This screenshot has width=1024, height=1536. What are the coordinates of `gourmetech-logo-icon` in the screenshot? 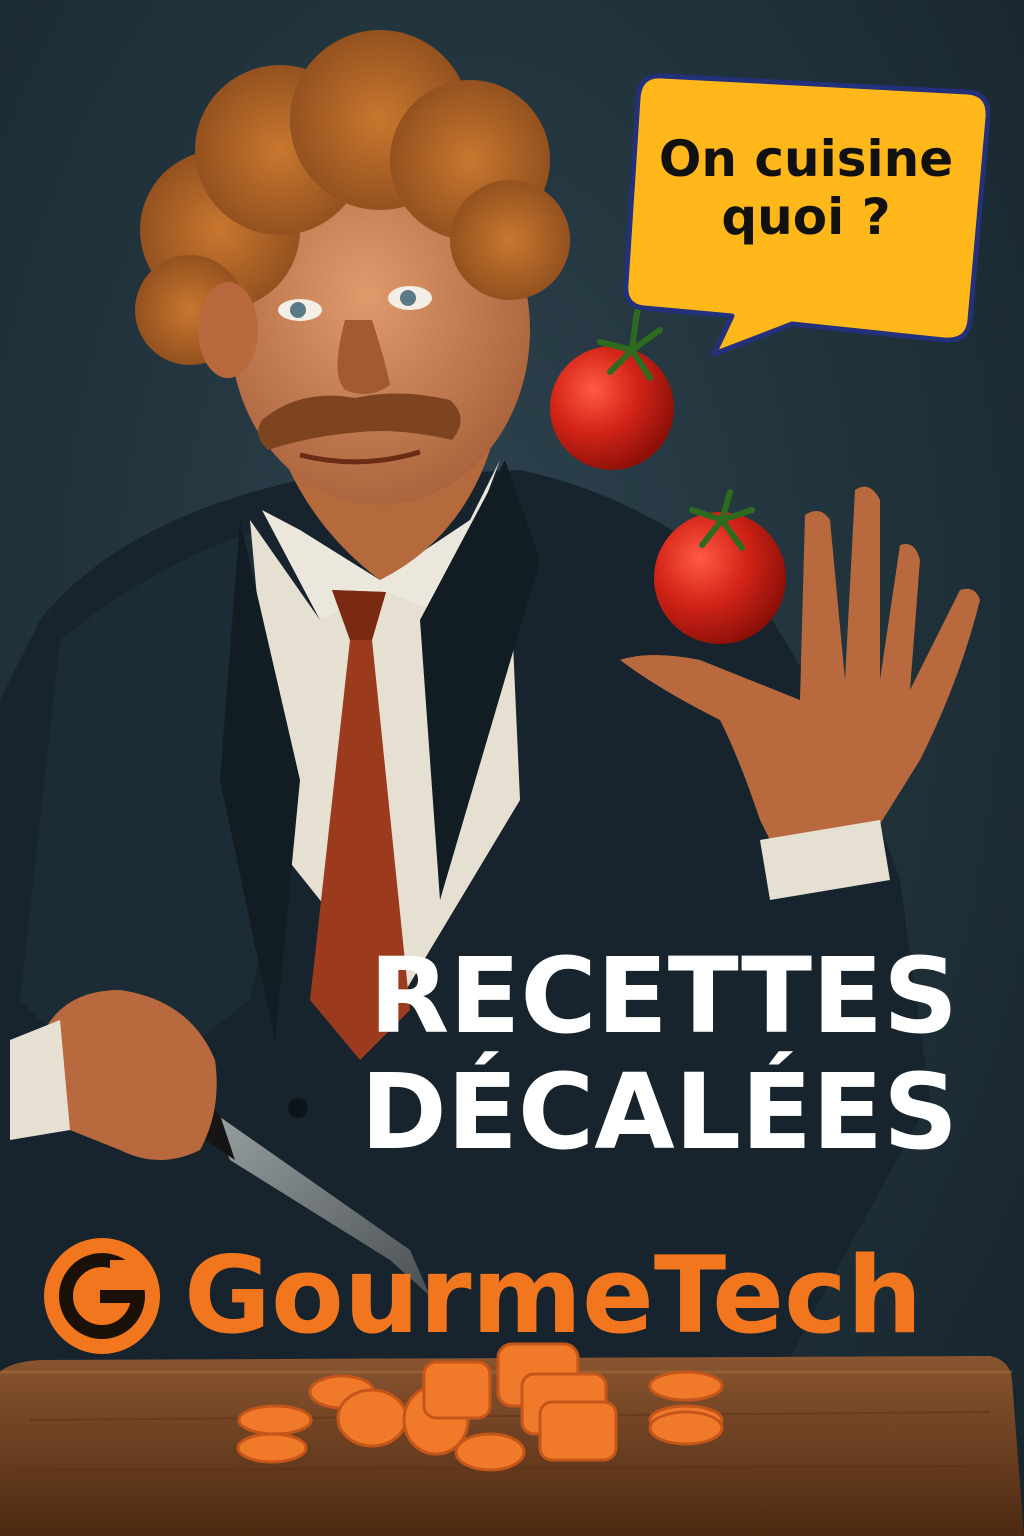 It's located at (102, 1296).